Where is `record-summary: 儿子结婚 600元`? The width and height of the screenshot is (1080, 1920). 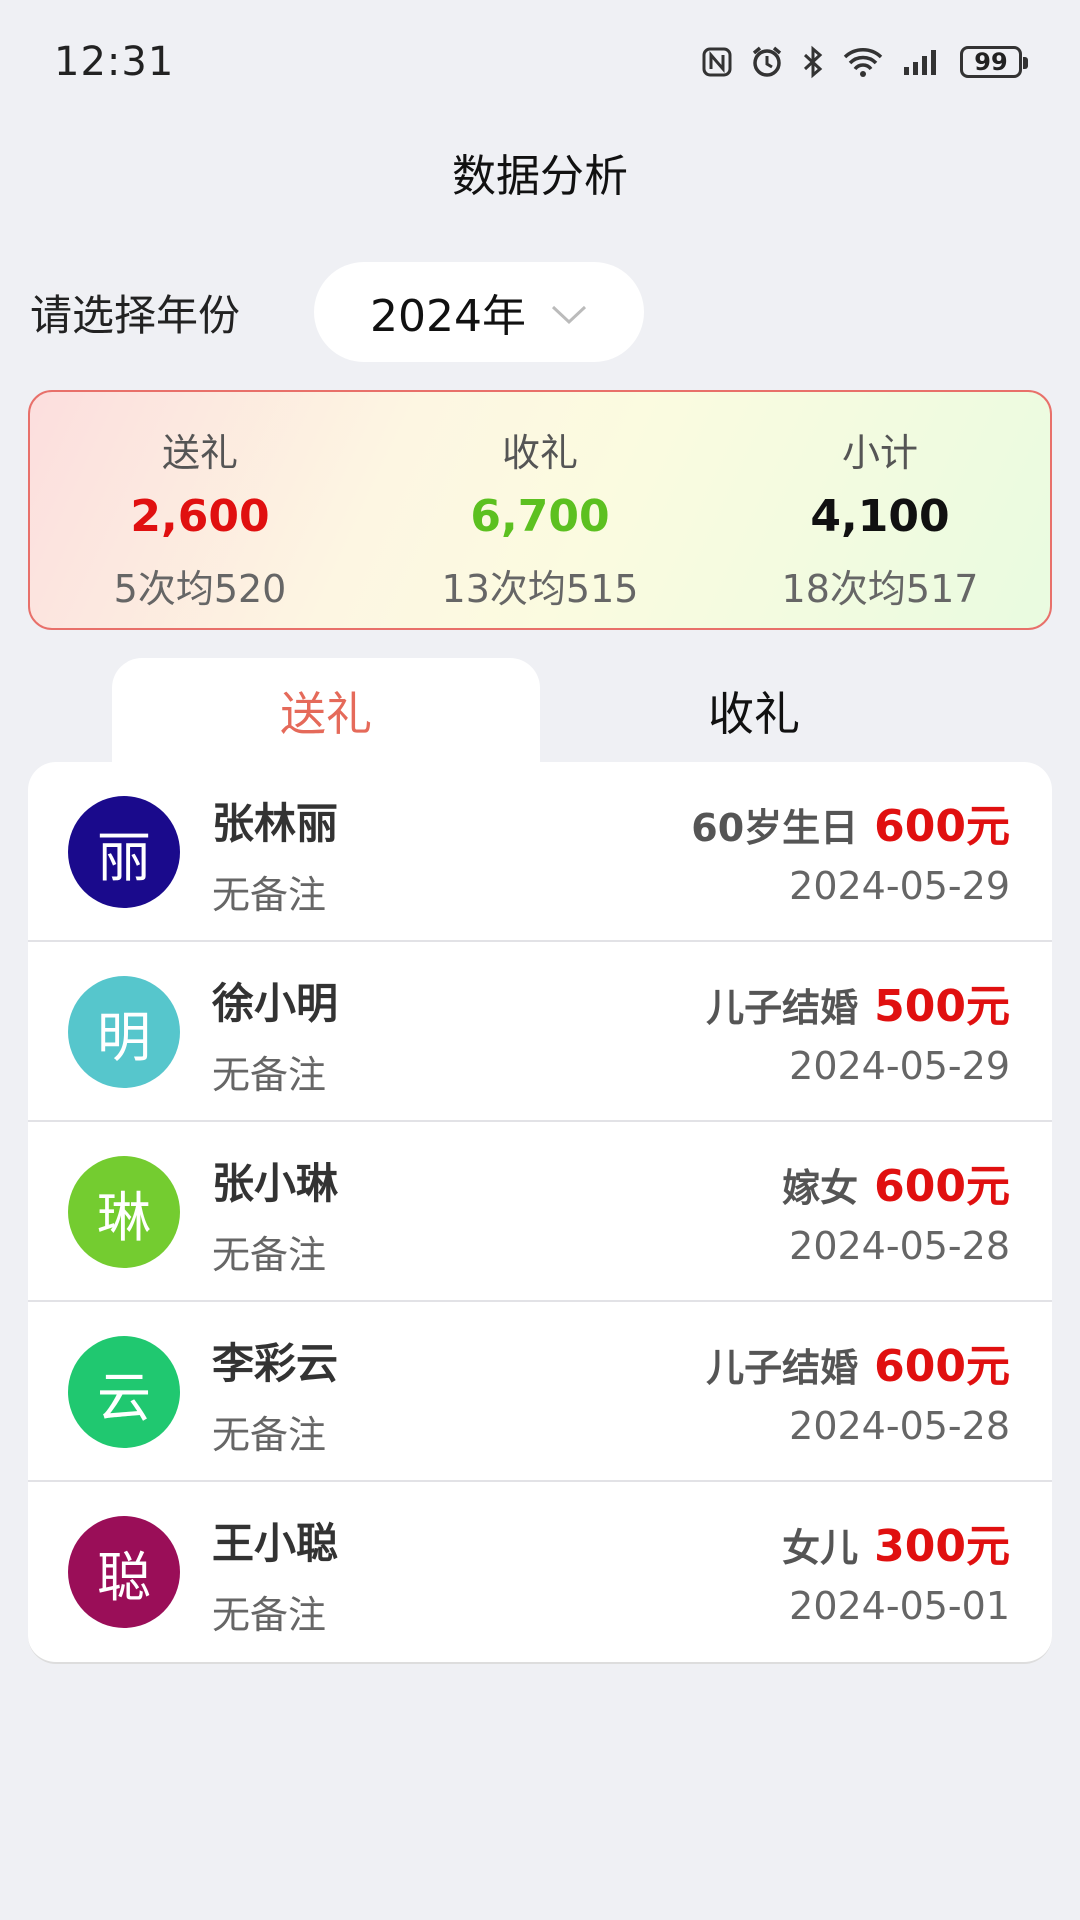
record-summary: 儿子结婚 600元 is located at coordinates (858, 1362).